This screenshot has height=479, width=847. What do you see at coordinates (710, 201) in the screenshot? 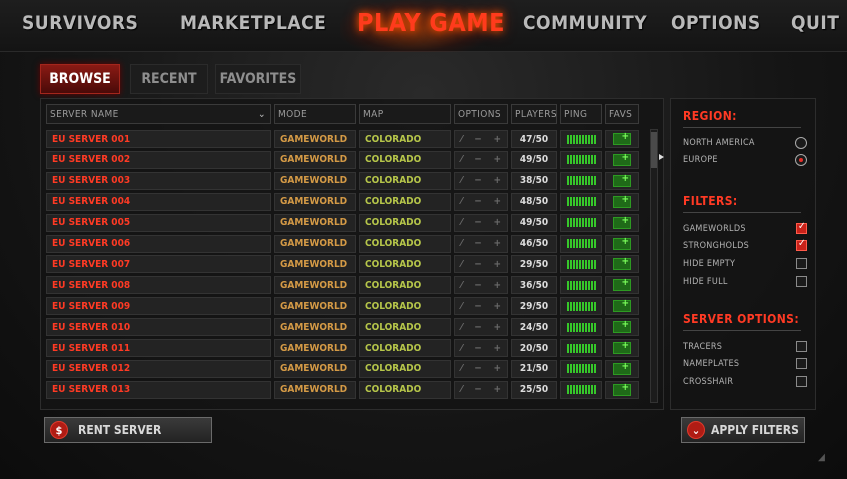
I see `filters-title: FILTERS:` at bounding box center [710, 201].